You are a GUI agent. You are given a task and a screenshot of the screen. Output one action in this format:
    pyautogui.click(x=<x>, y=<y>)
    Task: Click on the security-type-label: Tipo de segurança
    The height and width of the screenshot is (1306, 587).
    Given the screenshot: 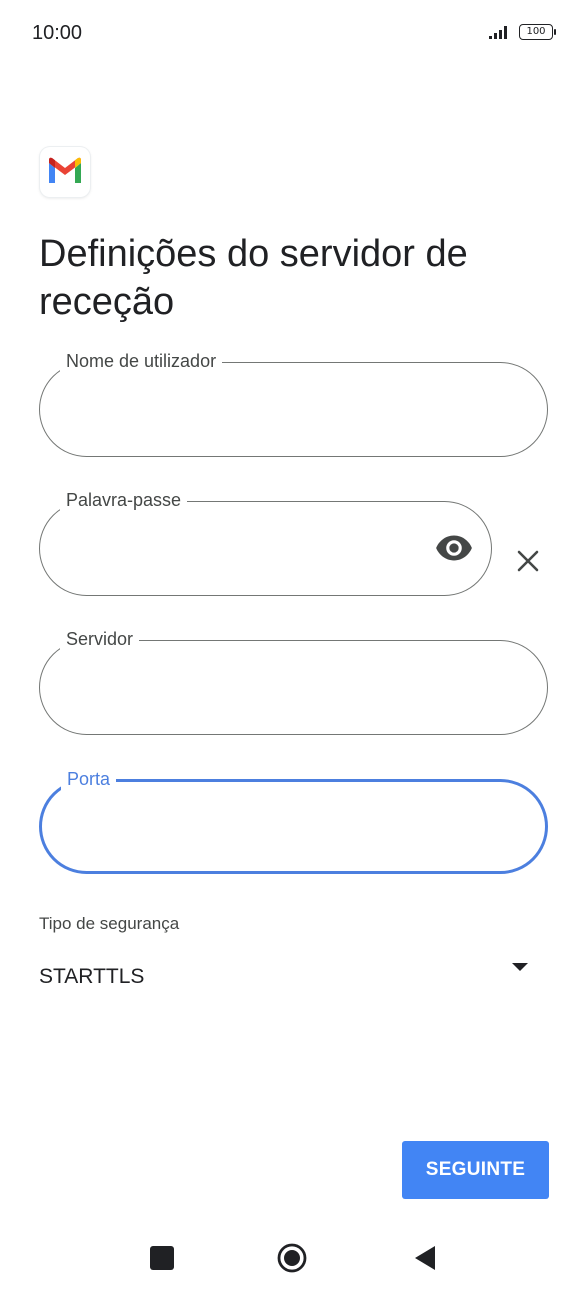 What is the action you would take?
    pyautogui.click(x=109, y=923)
    